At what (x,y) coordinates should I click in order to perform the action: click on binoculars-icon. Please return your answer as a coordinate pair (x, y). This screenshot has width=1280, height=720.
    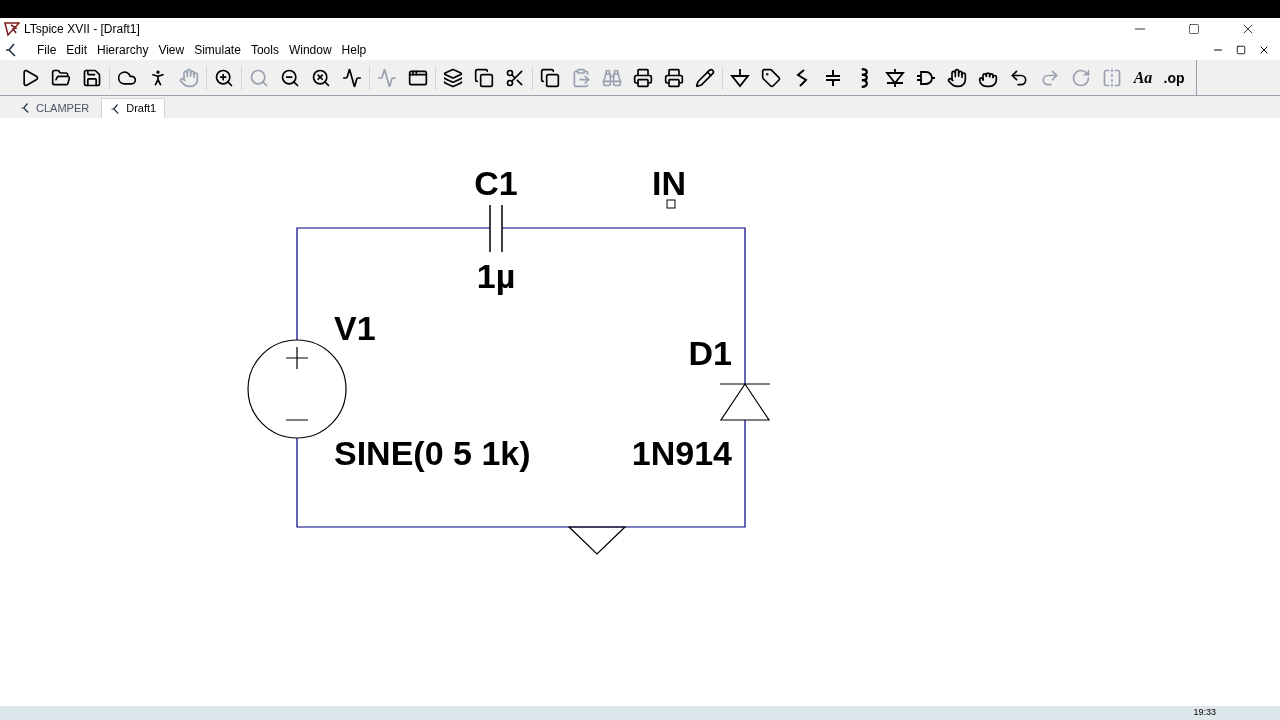
    Looking at the image, I should click on (612, 77).